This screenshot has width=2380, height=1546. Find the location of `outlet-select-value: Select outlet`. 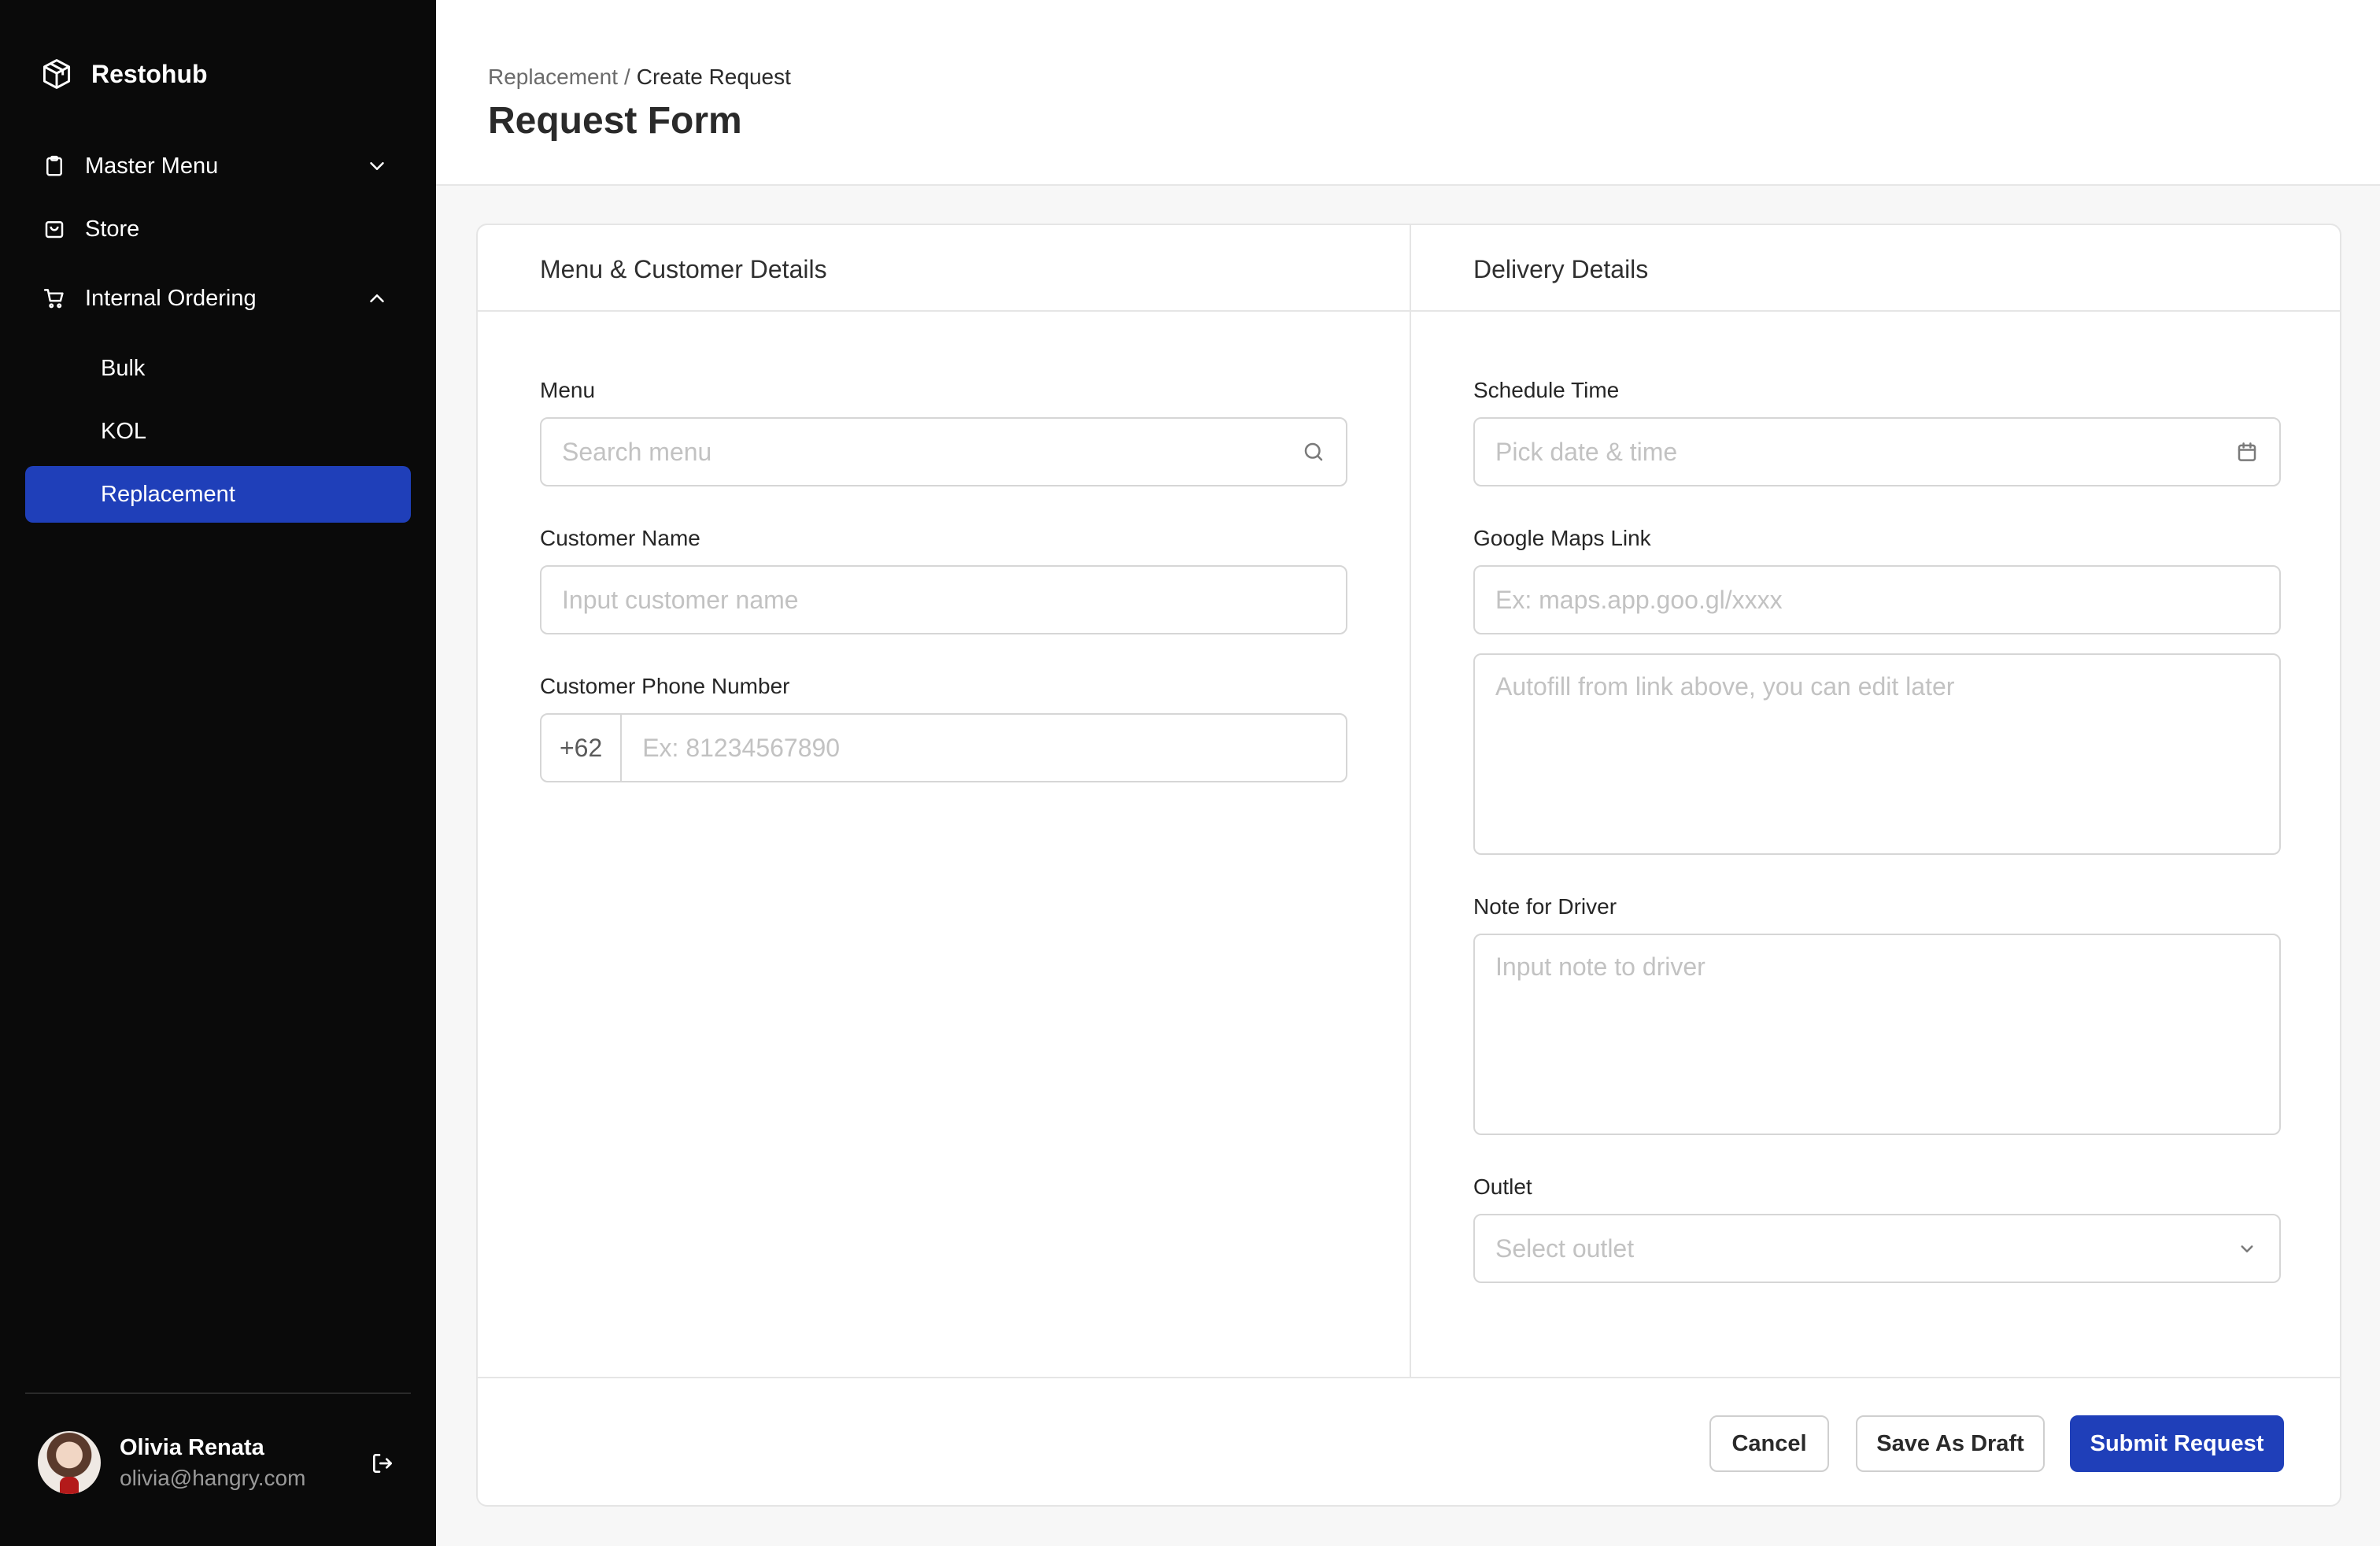

outlet-select-value: Select outlet is located at coordinates (1565, 1248).